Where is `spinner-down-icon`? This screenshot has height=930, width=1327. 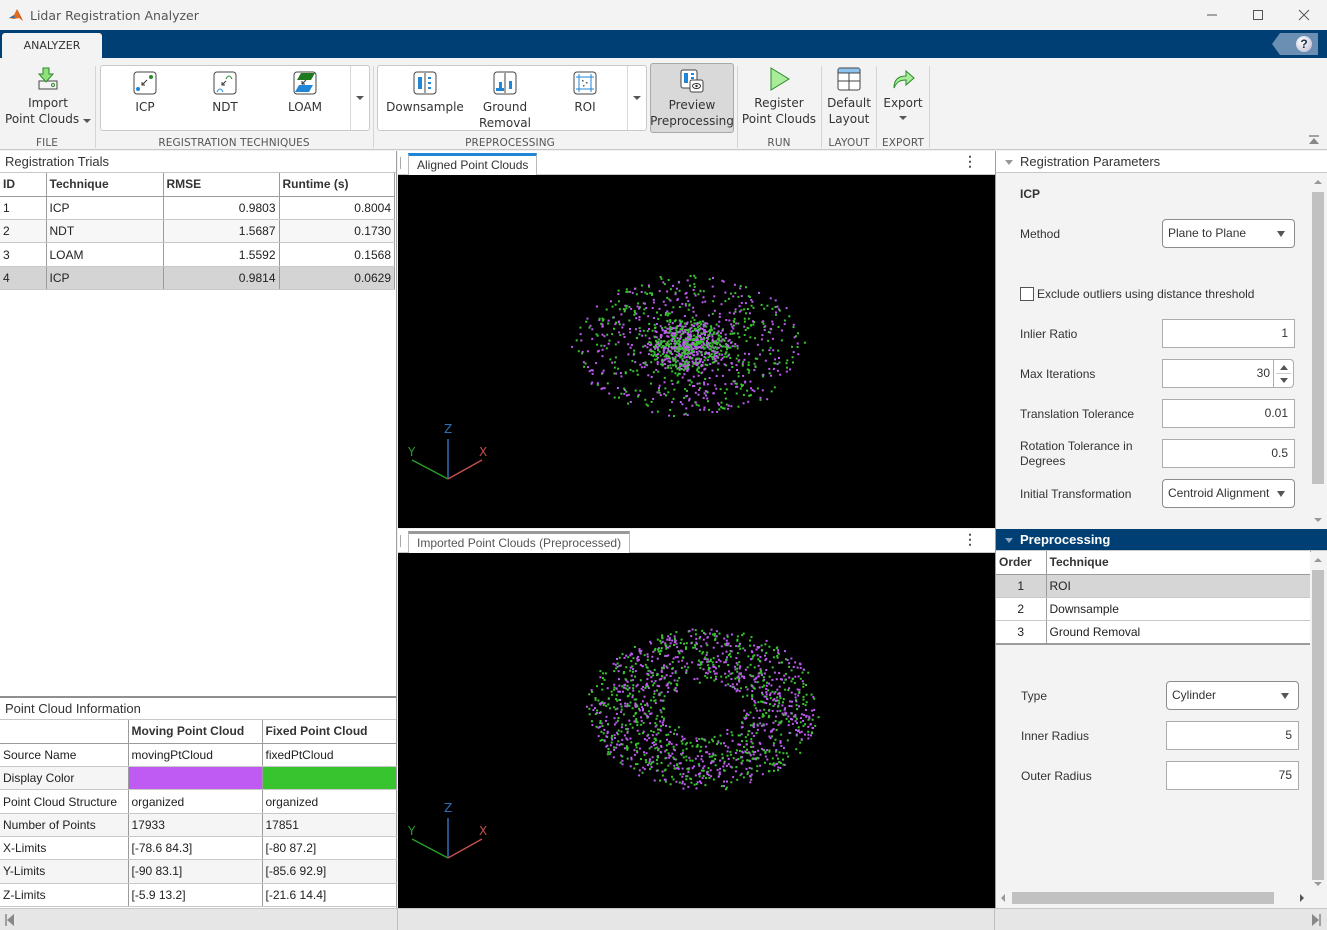 spinner-down-icon is located at coordinates (1284, 380).